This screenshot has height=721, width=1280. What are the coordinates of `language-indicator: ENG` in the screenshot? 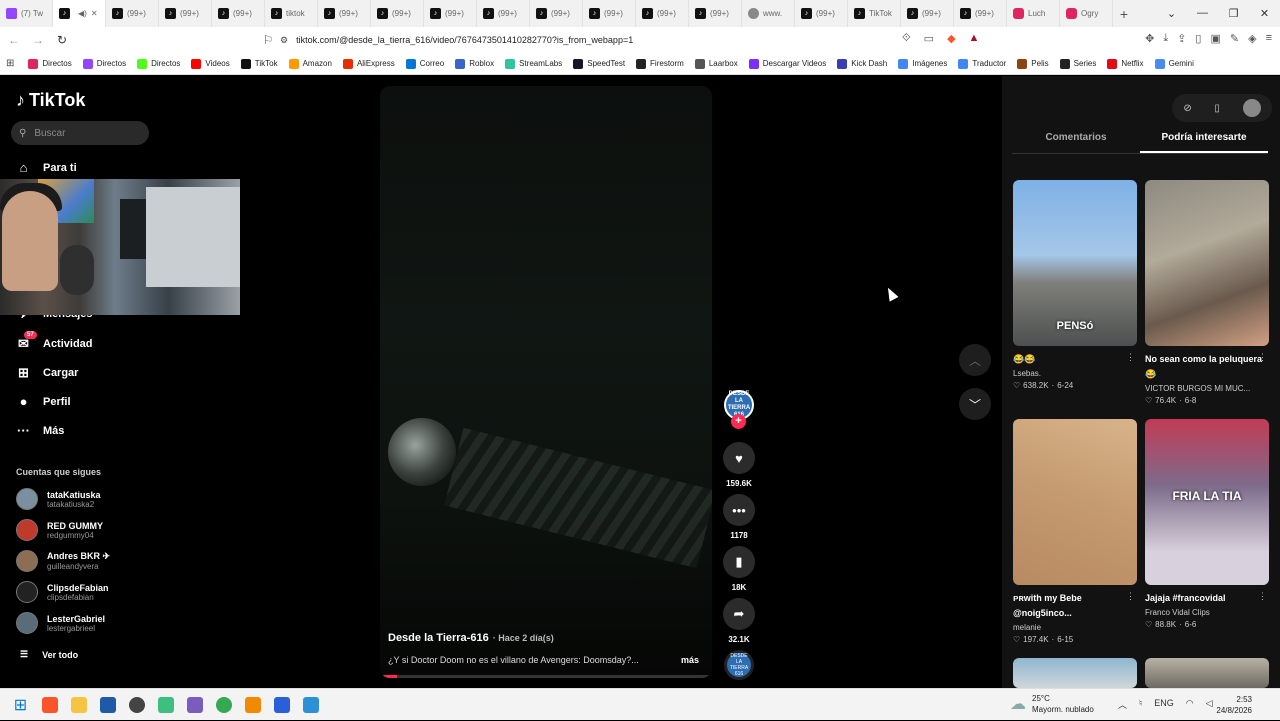 It's located at (1164, 704).